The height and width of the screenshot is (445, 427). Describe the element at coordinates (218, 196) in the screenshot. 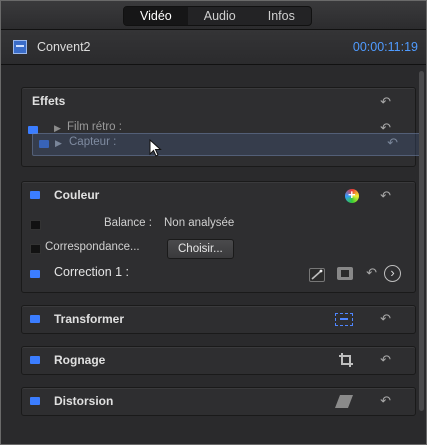

I see `couleur-header: Couleur + ↶` at that location.